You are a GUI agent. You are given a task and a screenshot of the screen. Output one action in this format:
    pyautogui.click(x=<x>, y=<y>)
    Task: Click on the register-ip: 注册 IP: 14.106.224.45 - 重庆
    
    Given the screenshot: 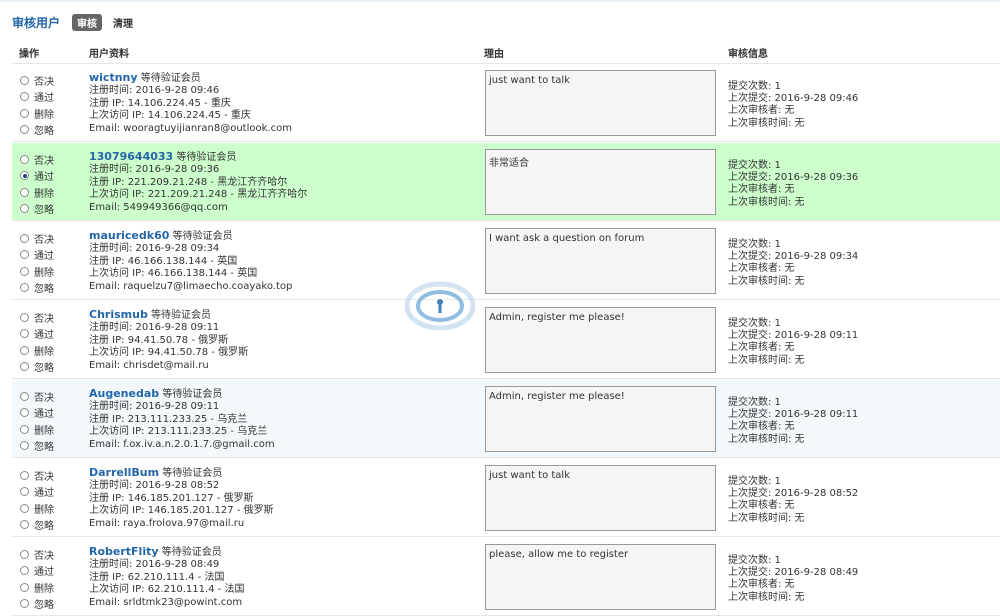 What is the action you would take?
    pyautogui.click(x=160, y=103)
    